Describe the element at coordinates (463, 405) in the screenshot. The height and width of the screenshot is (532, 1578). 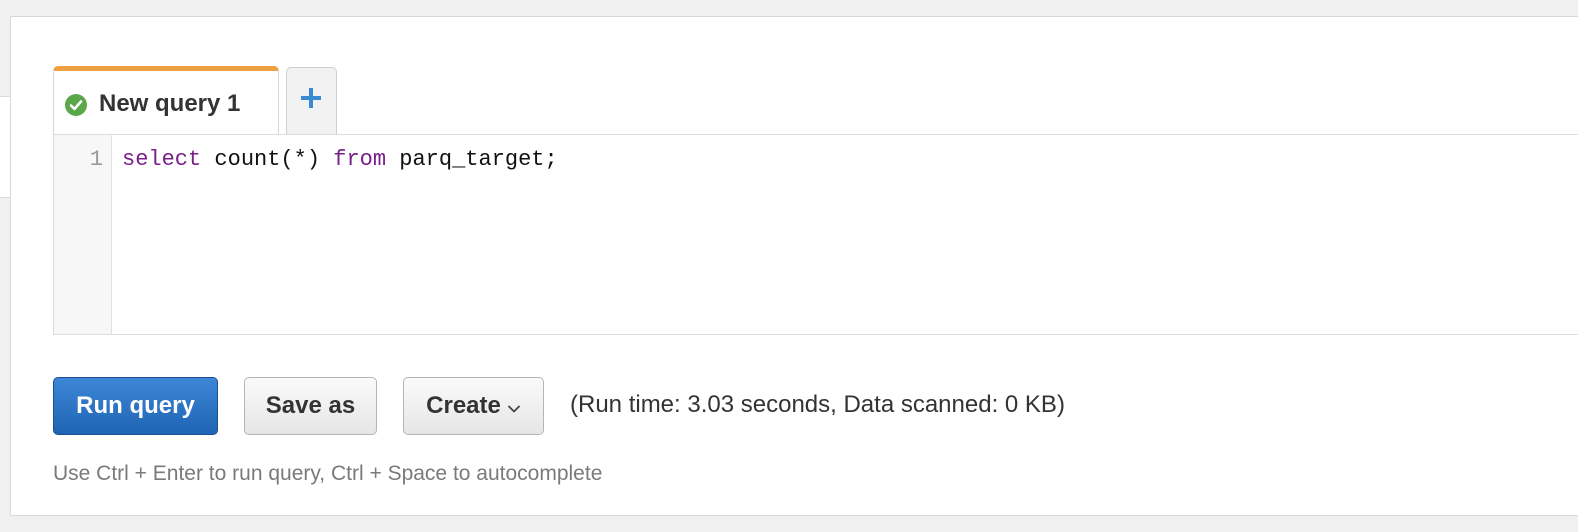
I see `create-label: Create` at that location.